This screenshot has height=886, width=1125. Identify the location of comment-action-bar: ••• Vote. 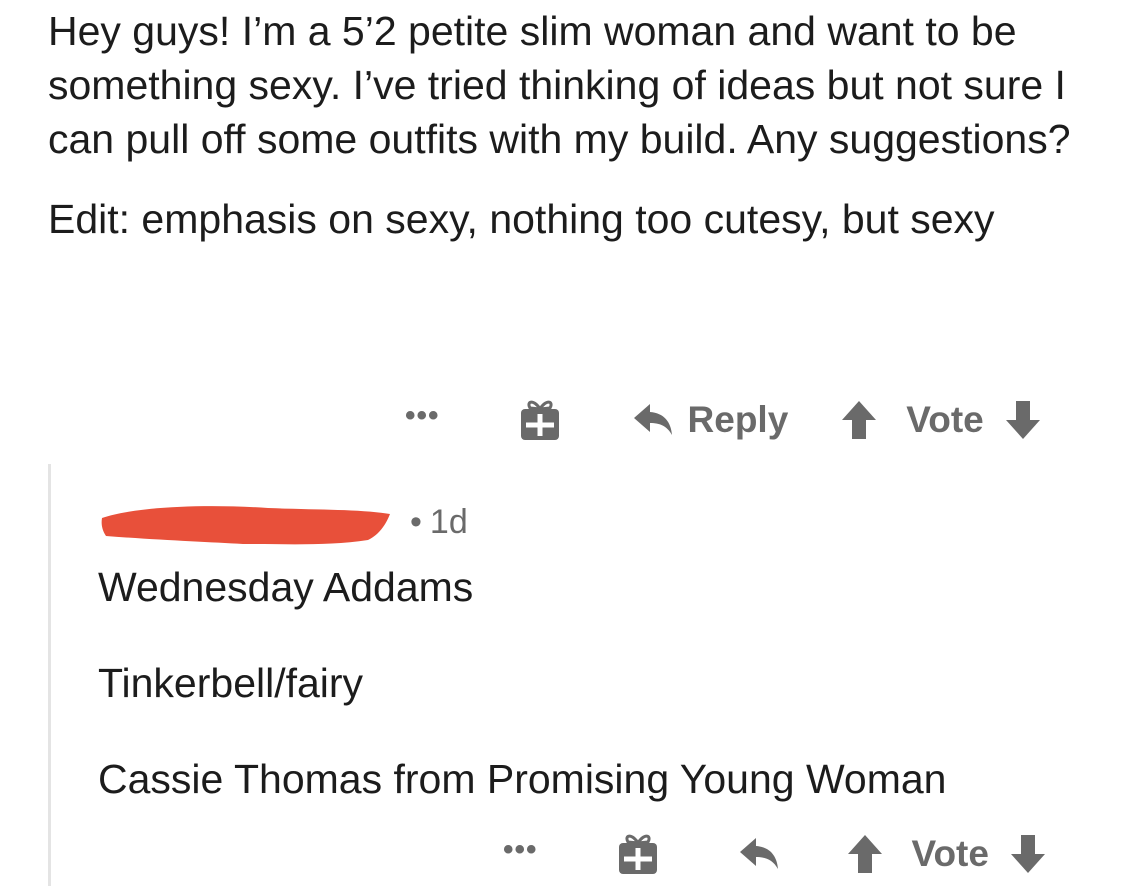
(775, 854).